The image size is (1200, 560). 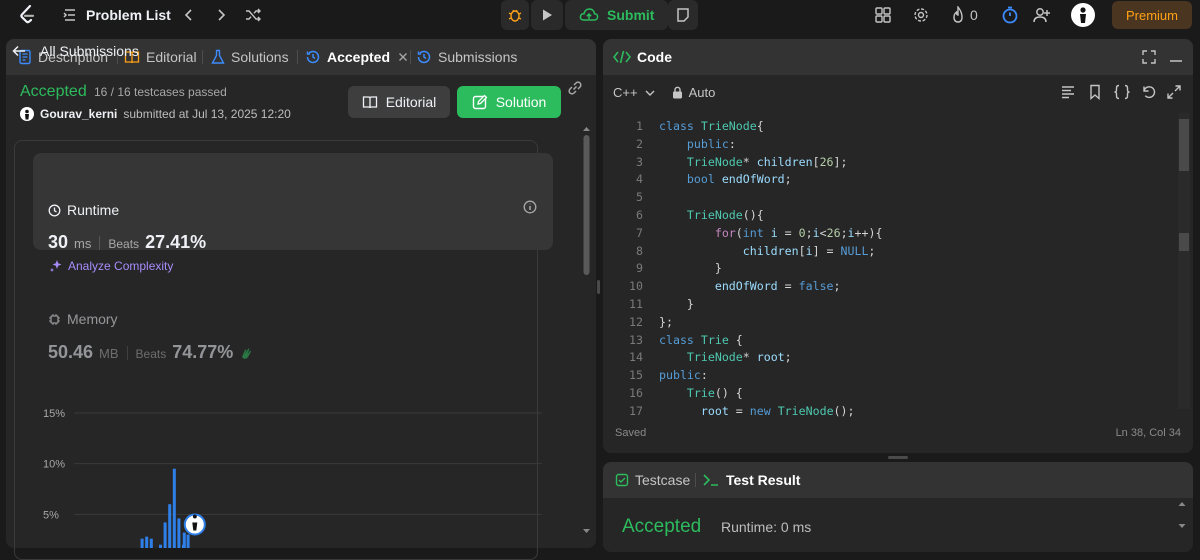 What do you see at coordinates (711, 215) in the screenshot?
I see `code-line: TrieNode(){` at bounding box center [711, 215].